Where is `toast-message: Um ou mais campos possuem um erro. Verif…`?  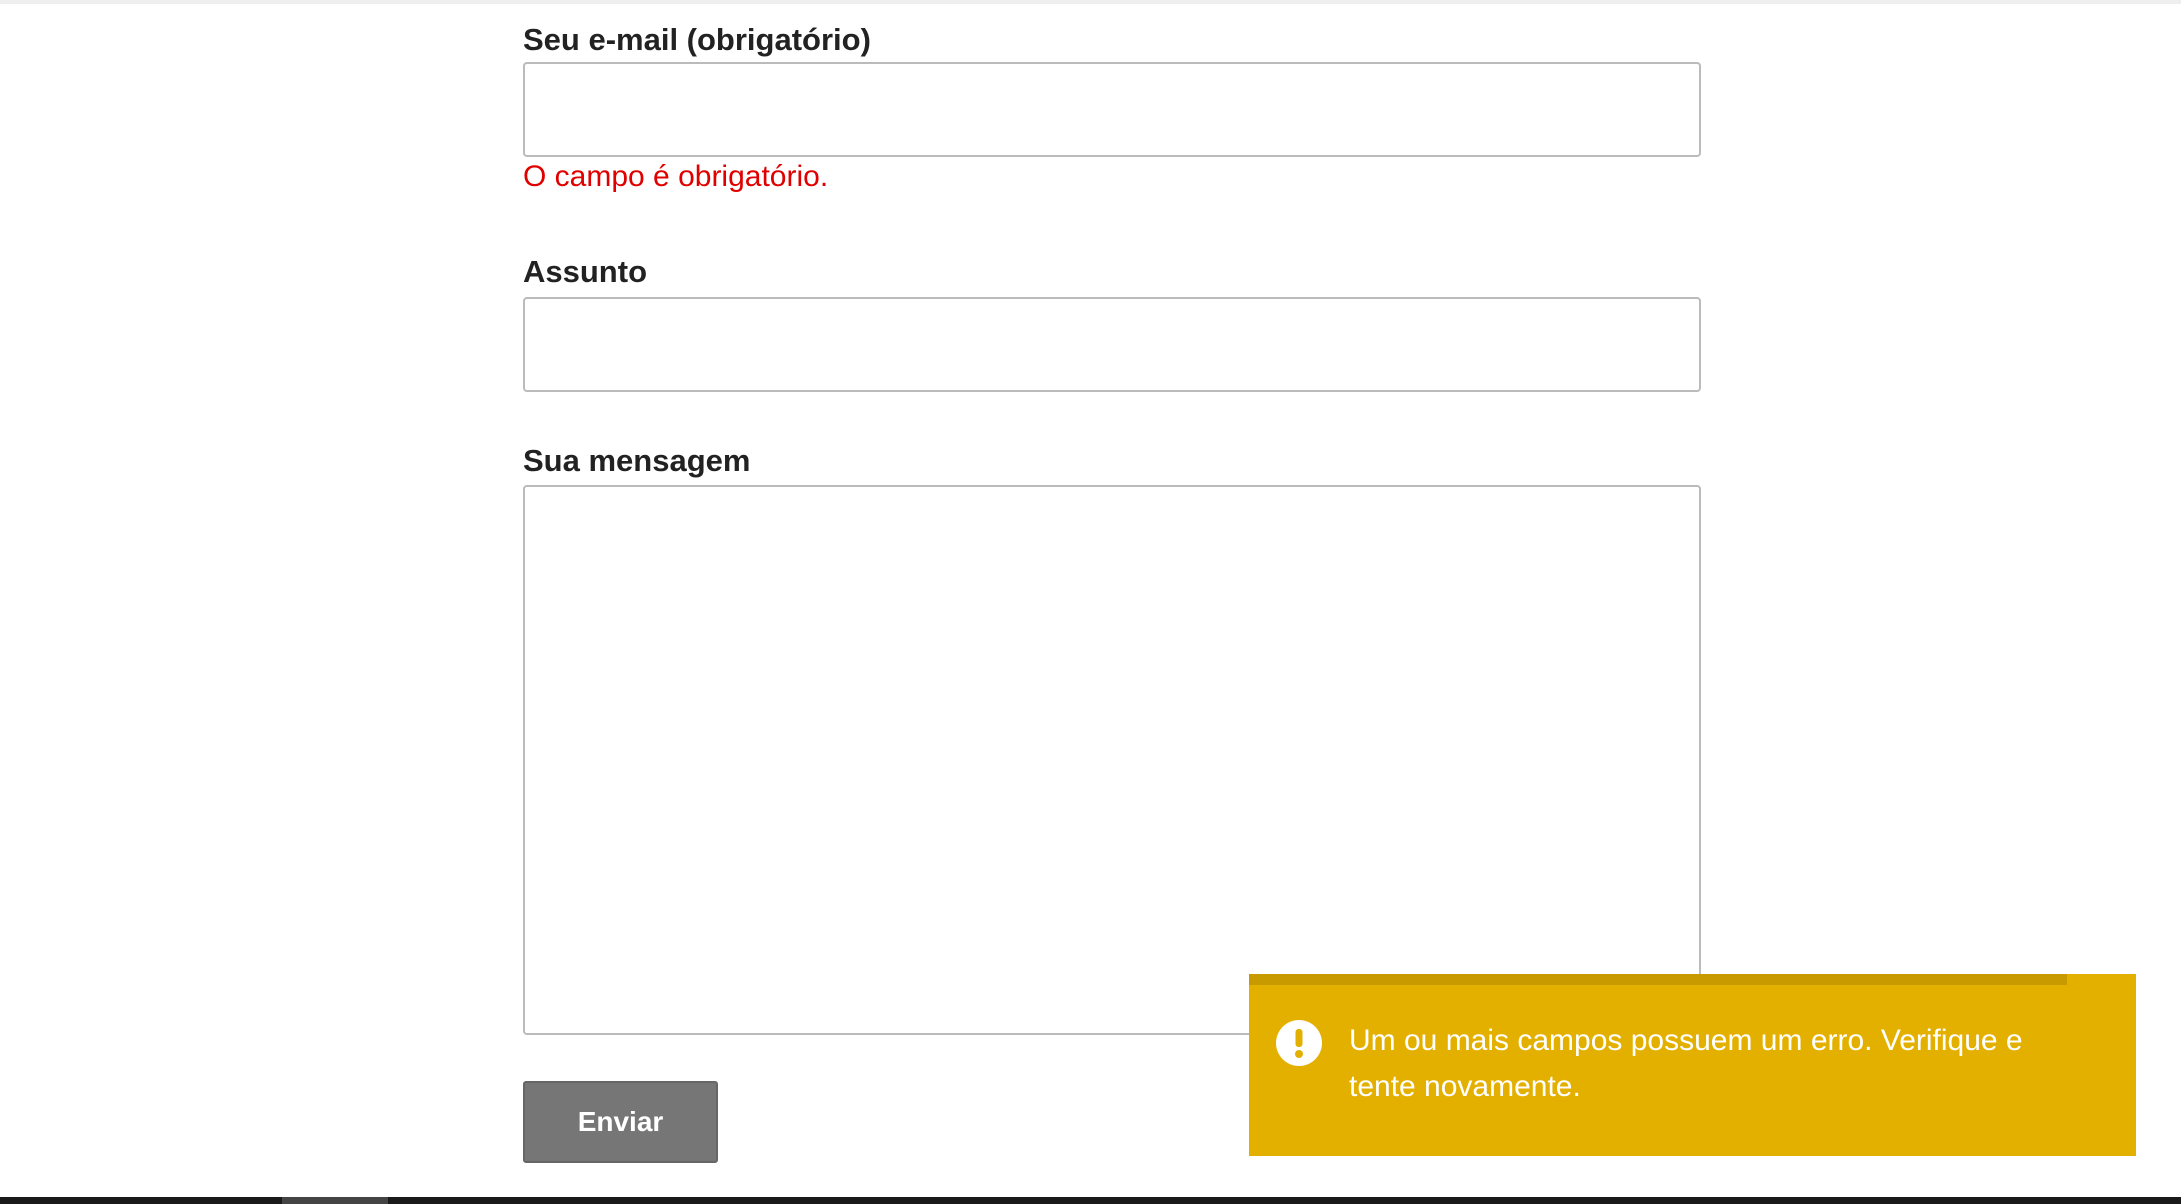
toast-message: Um ou mais campos possuem um erro. Verif… is located at coordinates (1686, 1063).